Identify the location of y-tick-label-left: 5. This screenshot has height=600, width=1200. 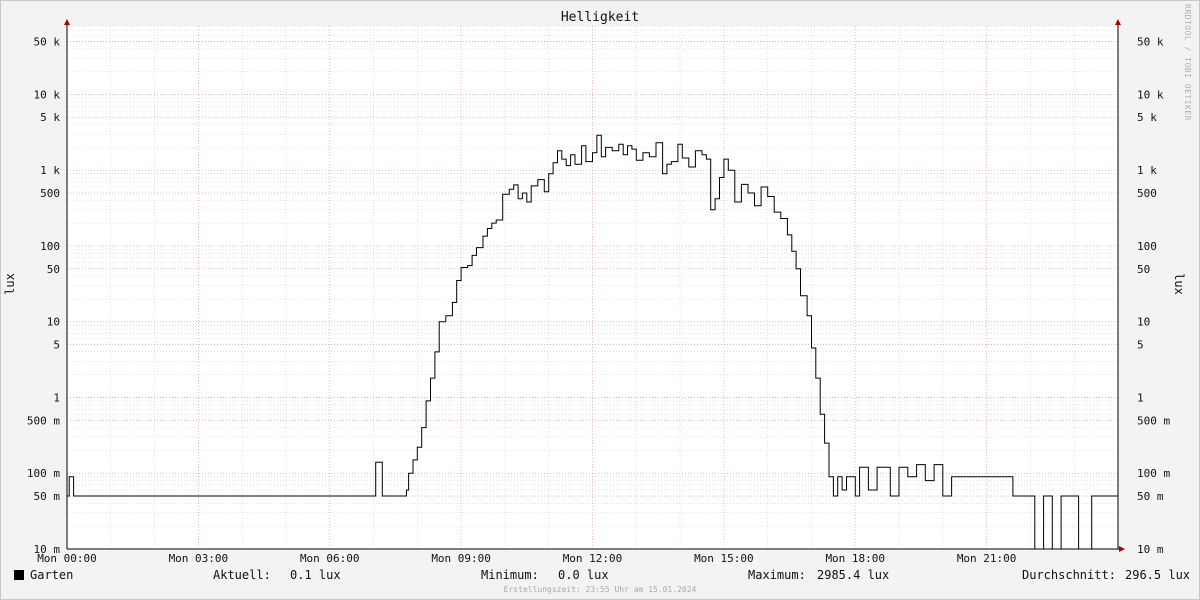
(56, 345).